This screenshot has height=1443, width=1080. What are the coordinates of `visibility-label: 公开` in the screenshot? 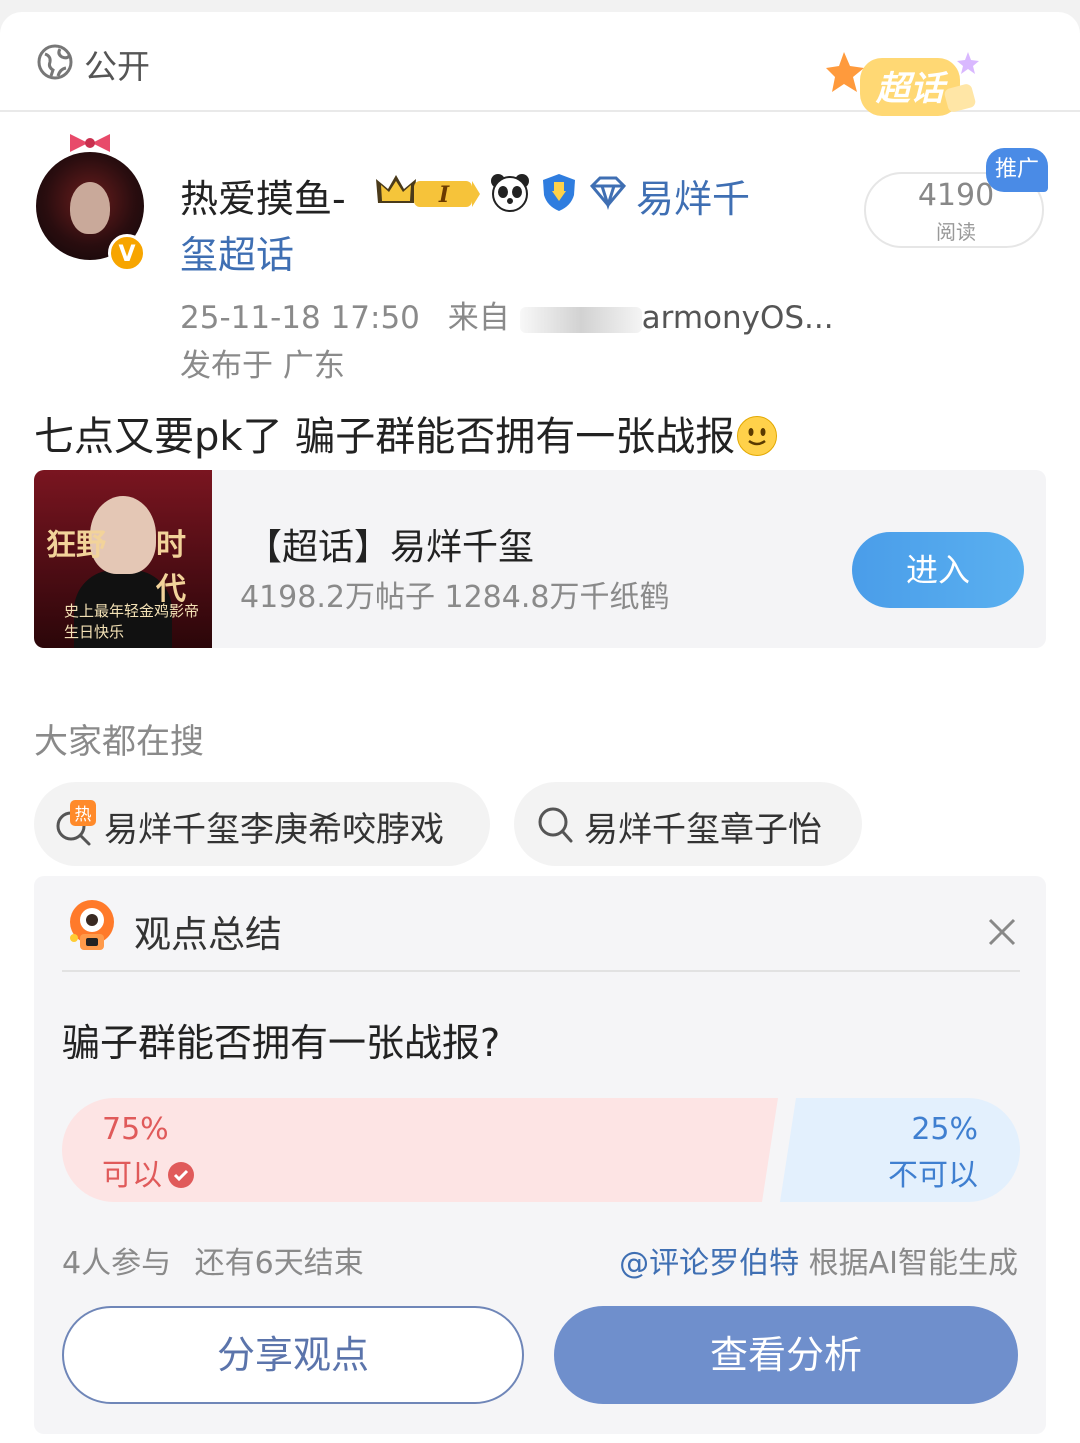 It's located at (117, 64).